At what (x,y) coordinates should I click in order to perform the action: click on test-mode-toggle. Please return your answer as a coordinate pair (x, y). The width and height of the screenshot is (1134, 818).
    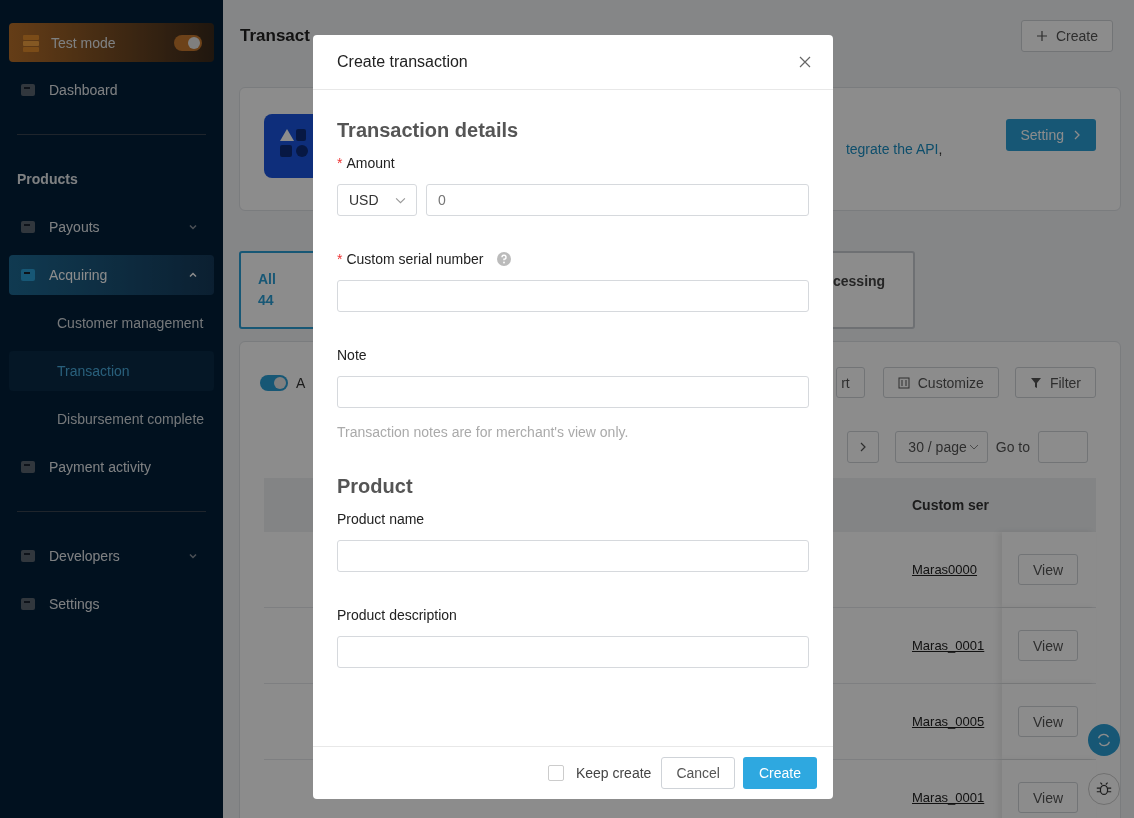
    Looking at the image, I should click on (188, 42).